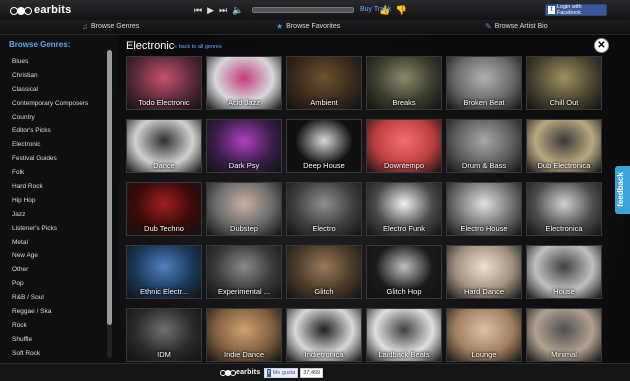 The image size is (630, 381). Describe the element at coordinates (564, 102) in the screenshot. I see `subgenre-tile-label: Chill Out` at that location.